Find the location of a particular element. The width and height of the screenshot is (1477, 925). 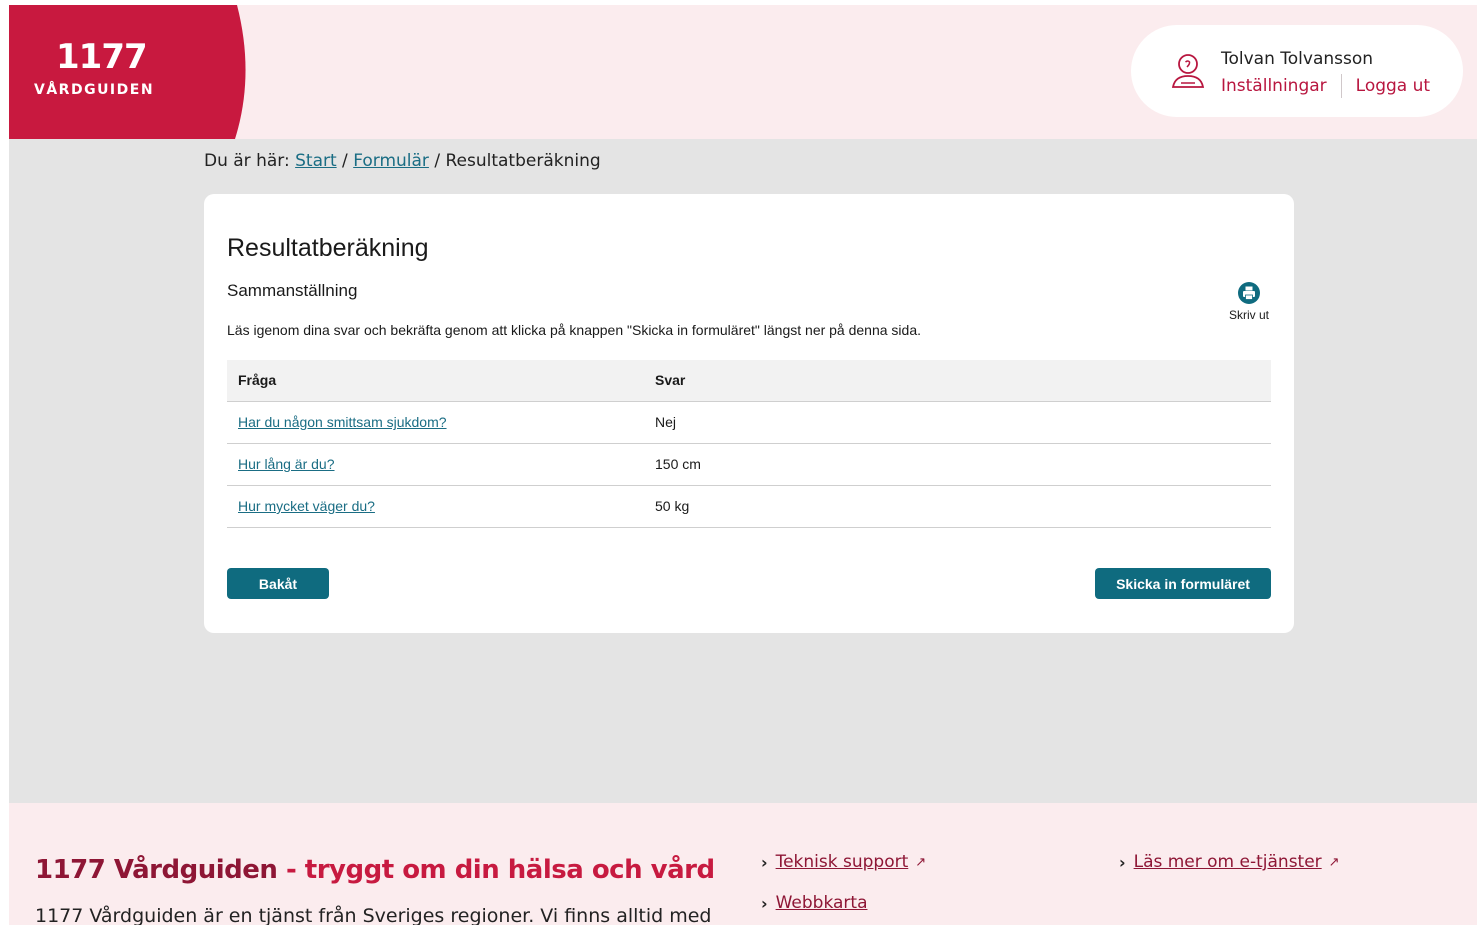

answer-value: 150 cm is located at coordinates (957, 464).